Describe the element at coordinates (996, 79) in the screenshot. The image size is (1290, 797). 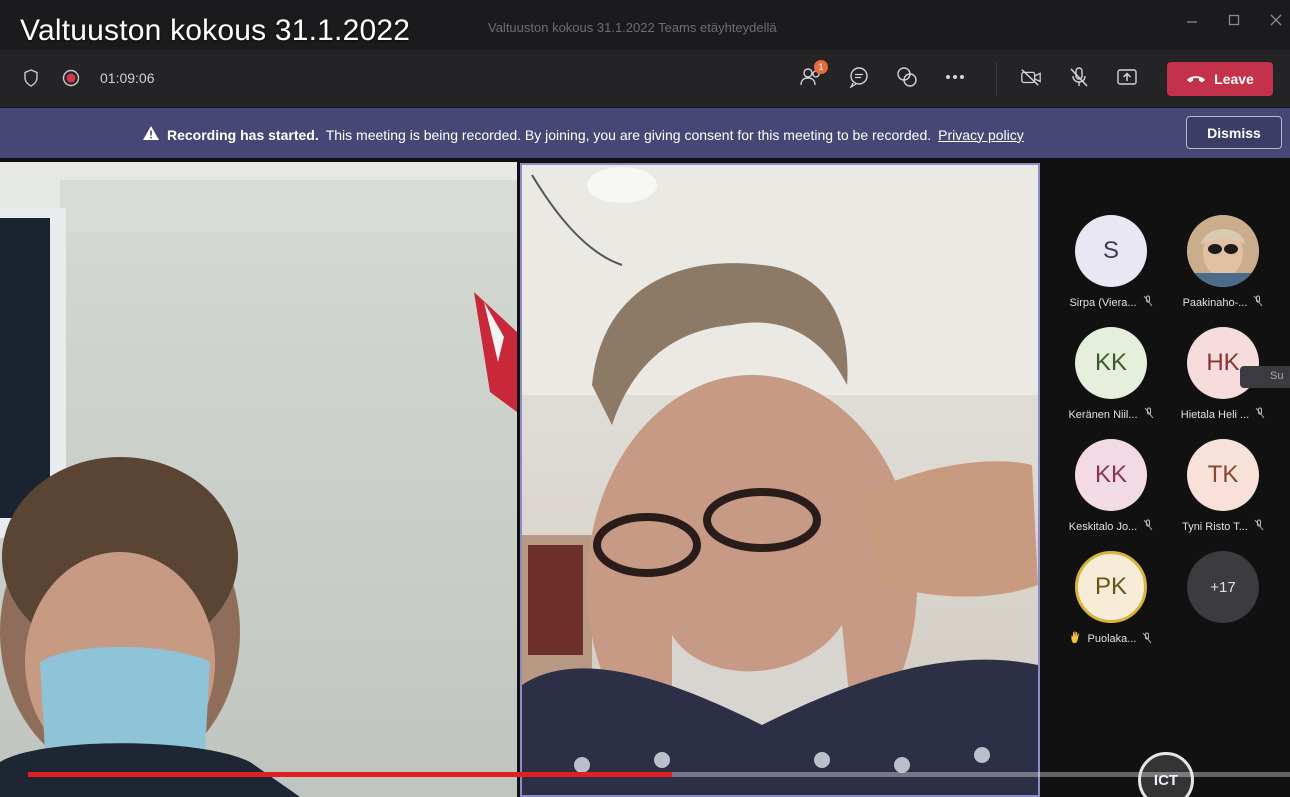
I see `toolbar-divider` at that location.